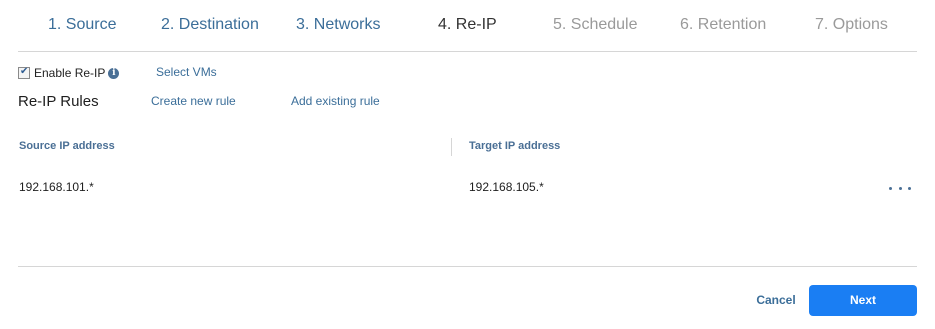  What do you see at coordinates (467, 266) in the screenshot?
I see `footer-divider` at bounding box center [467, 266].